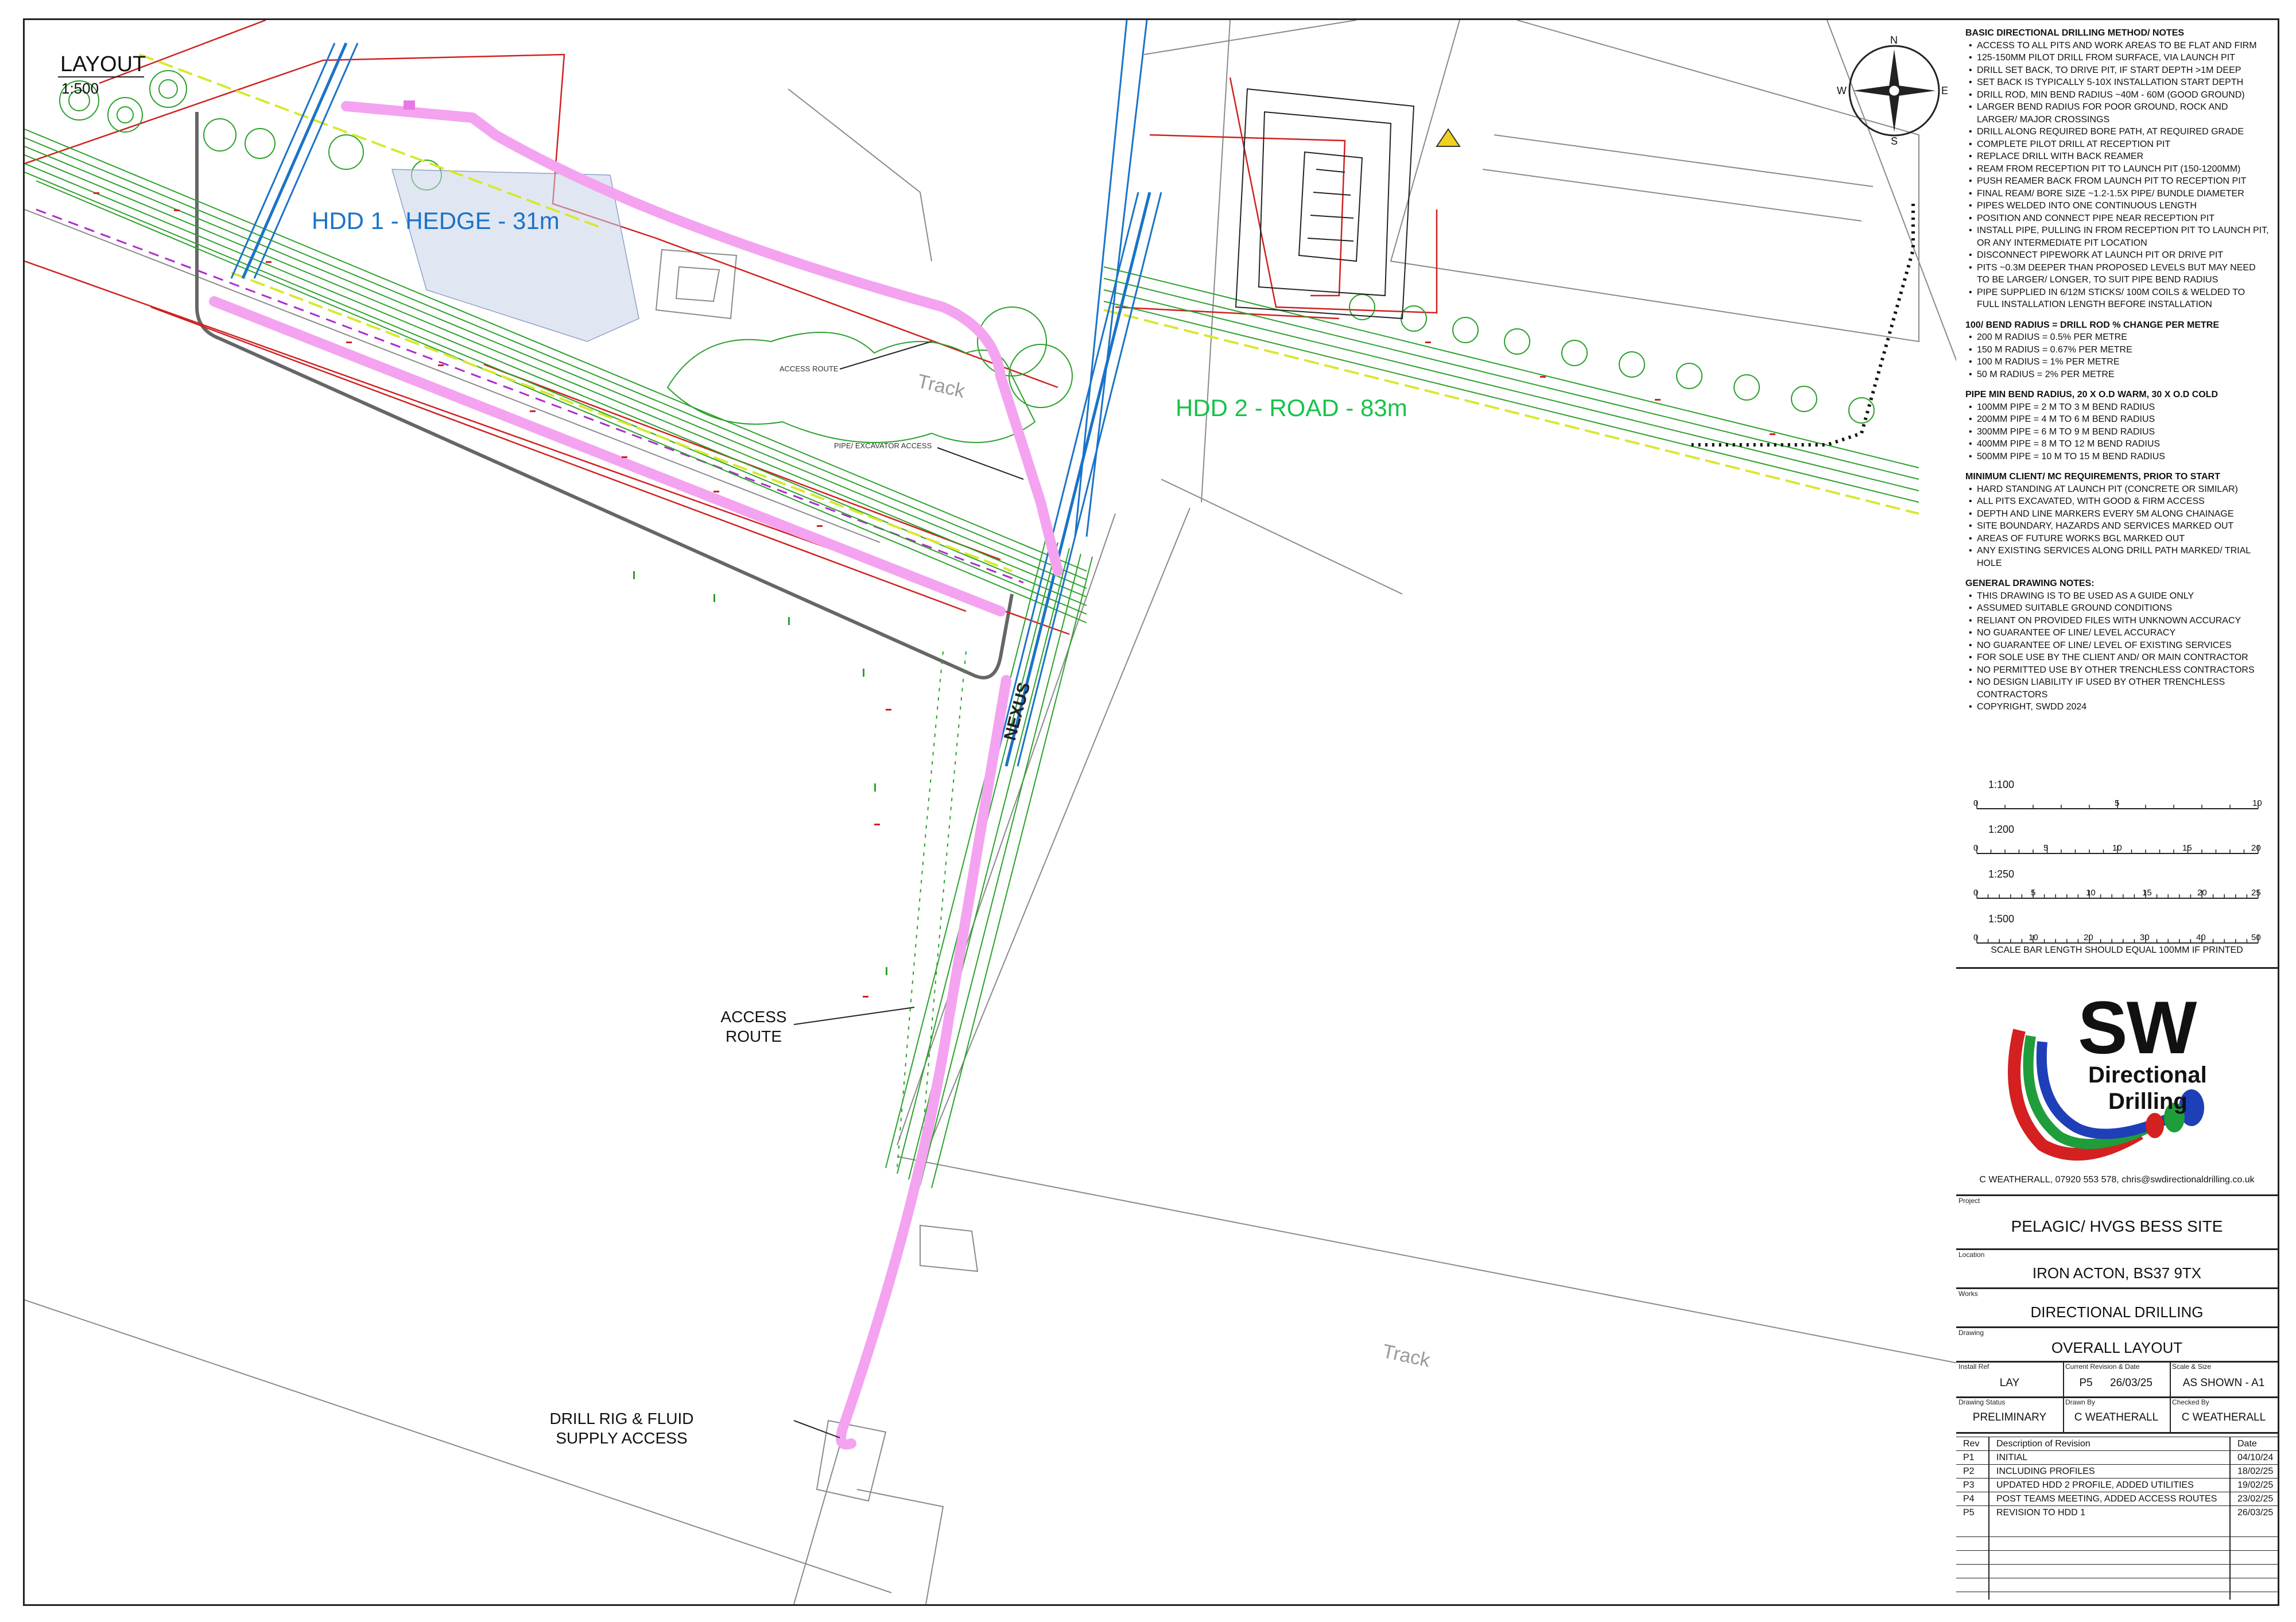 This screenshot has height=1622, width=2296. Describe the element at coordinates (2131, 1383) in the screenshot. I see `current-rev-date: 26/03/25` at that location.